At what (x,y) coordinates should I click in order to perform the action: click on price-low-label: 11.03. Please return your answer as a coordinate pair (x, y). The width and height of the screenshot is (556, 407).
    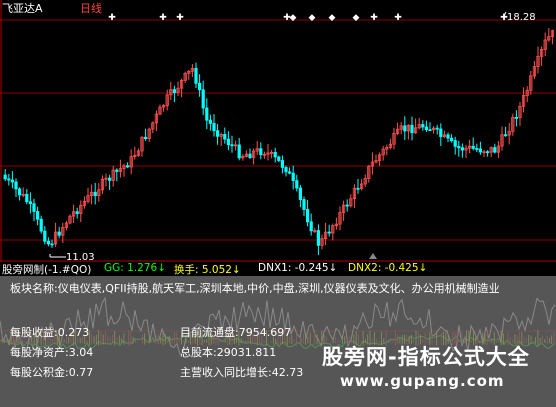
    Looking at the image, I should click on (80, 257).